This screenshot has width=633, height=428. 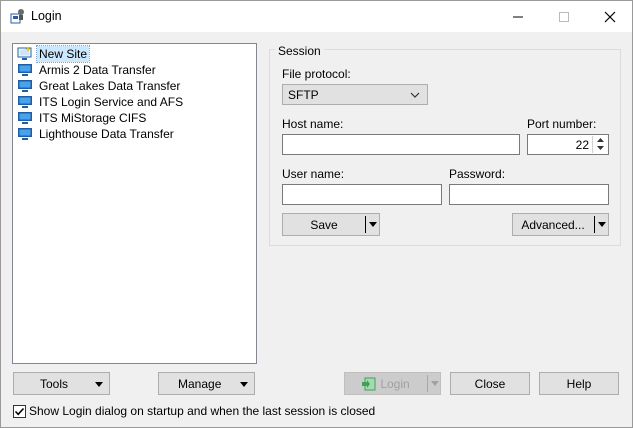 I want to click on site-item-armis: Armis 2 Data Transfer, so click(x=87, y=70).